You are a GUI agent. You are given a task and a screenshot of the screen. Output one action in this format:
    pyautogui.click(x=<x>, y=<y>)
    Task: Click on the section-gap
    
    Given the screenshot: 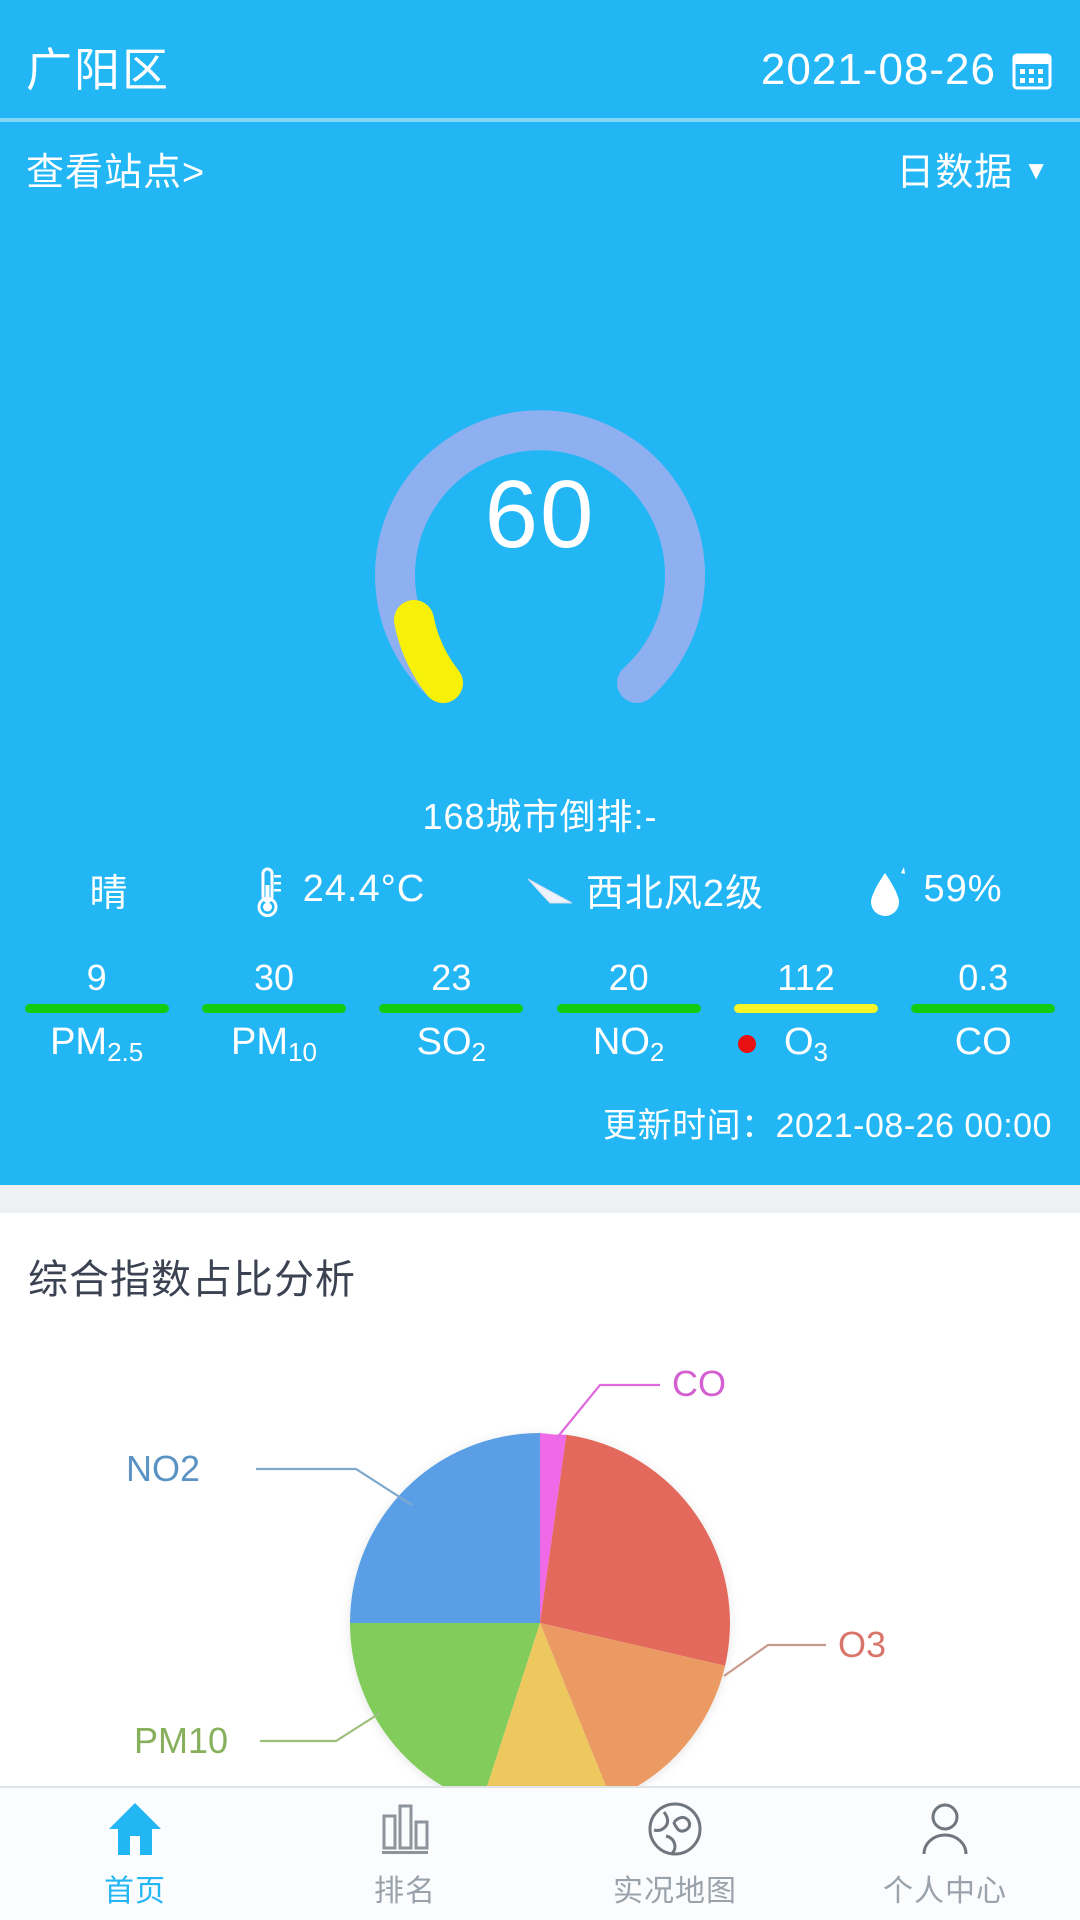 What is the action you would take?
    pyautogui.click(x=540, y=1199)
    